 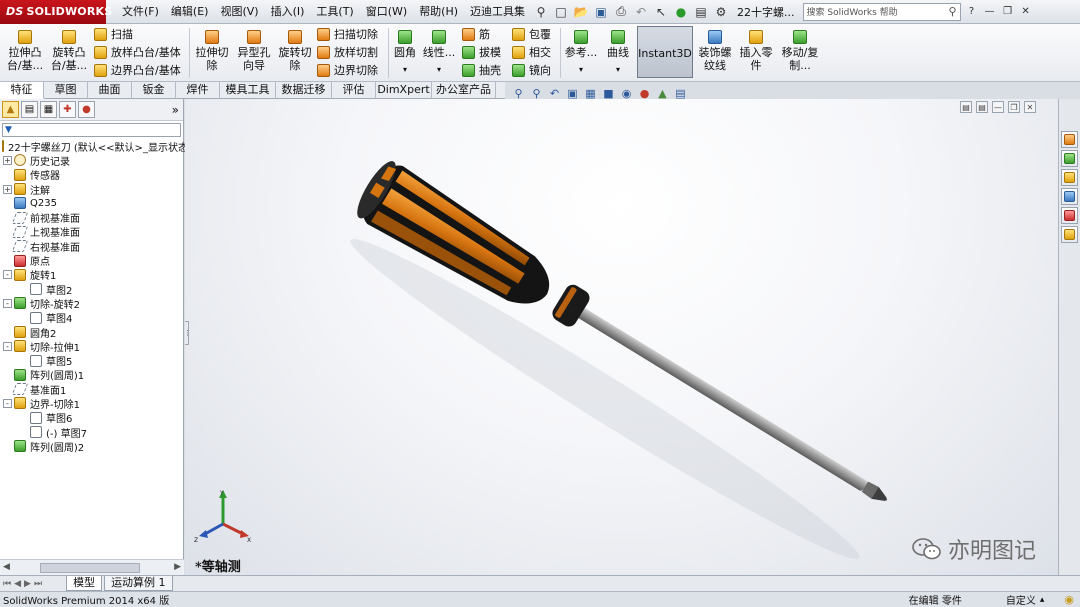 What do you see at coordinates (38, 584) in the screenshot?
I see `last-tab-arrow-icon: ⏭` at bounding box center [38, 584].